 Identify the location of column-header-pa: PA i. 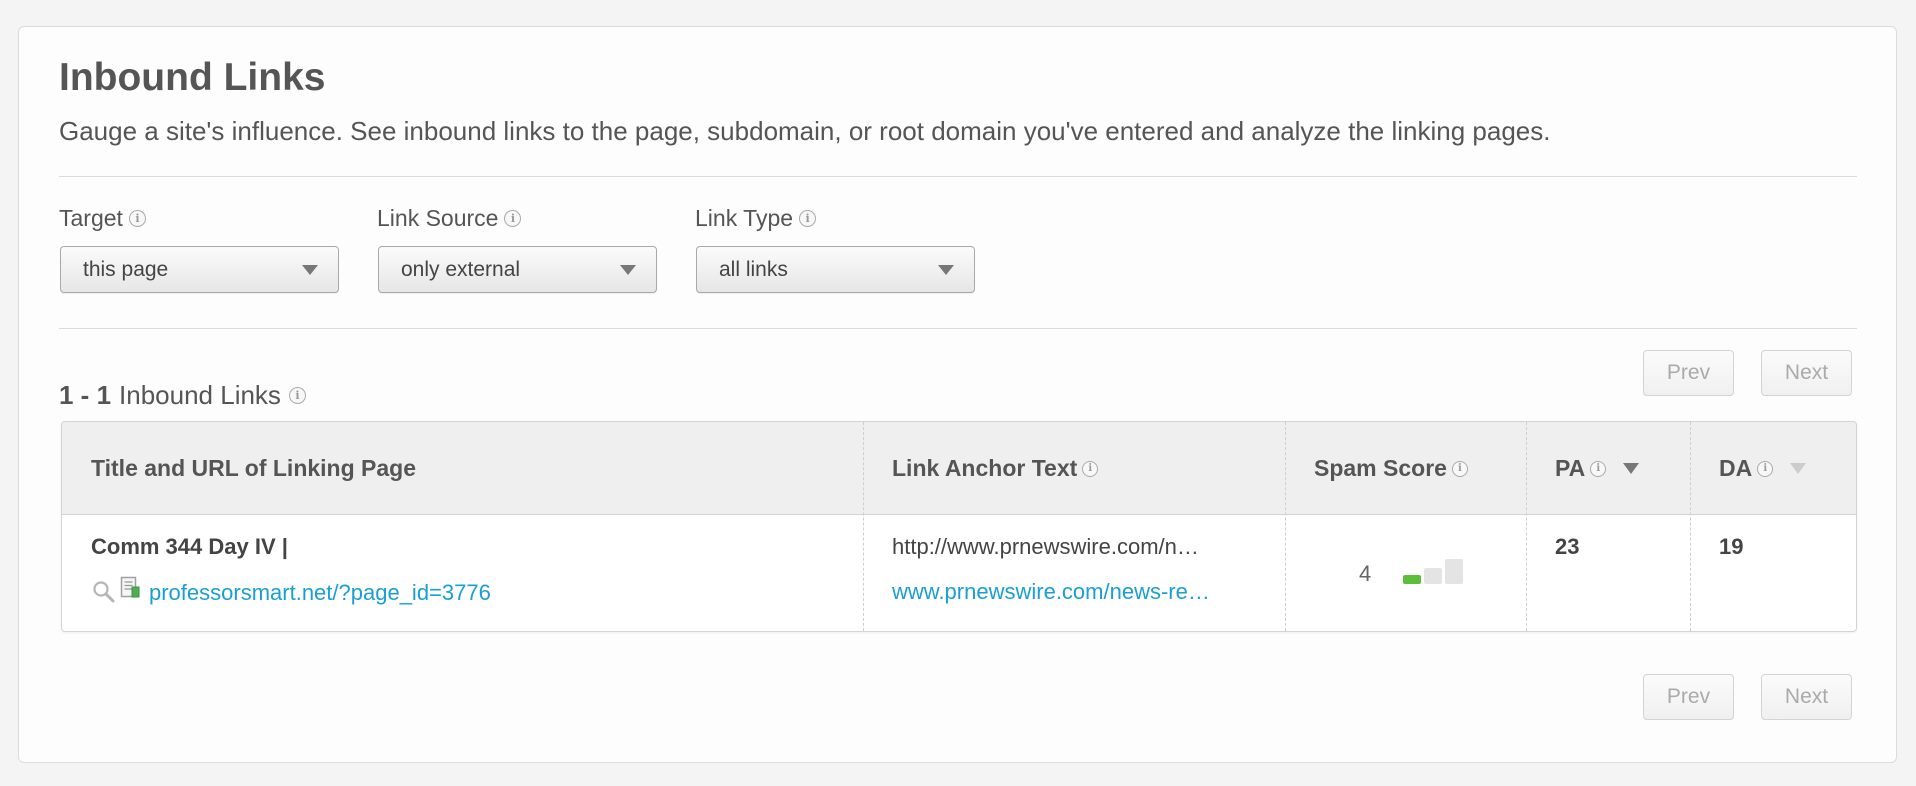
(1597, 468).